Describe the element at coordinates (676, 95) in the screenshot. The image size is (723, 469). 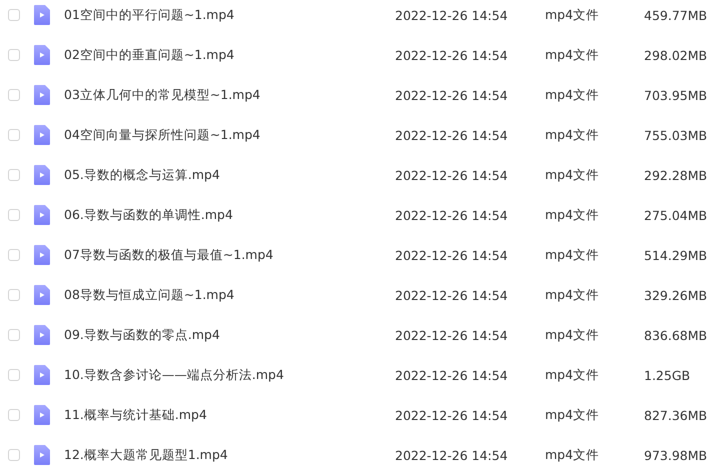
I see `file-size: 703.95MB` at that location.